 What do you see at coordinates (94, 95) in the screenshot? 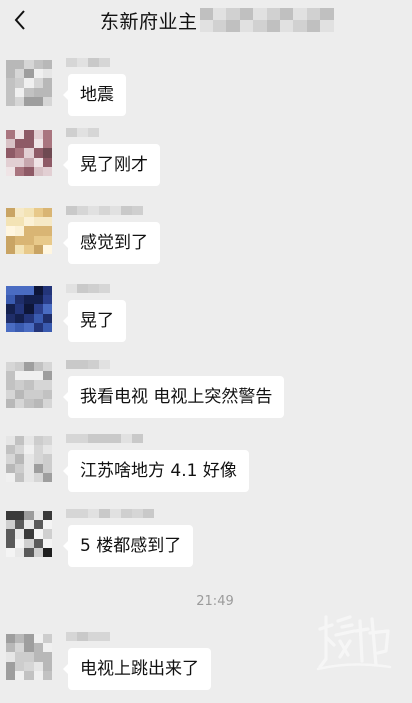
I see `message-bubble: 地震` at bounding box center [94, 95].